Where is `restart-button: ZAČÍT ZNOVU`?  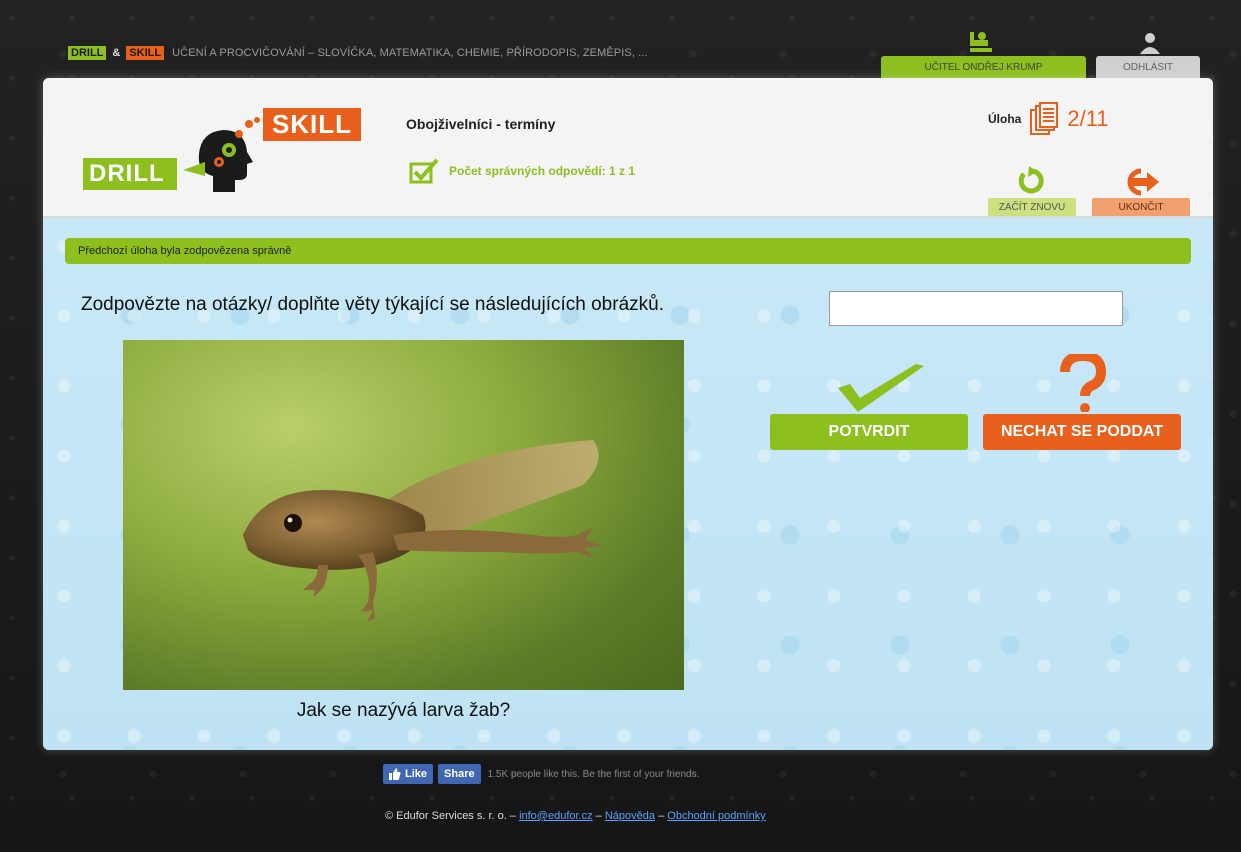
restart-button: ZAČÍT ZNOVU is located at coordinates (1032, 207).